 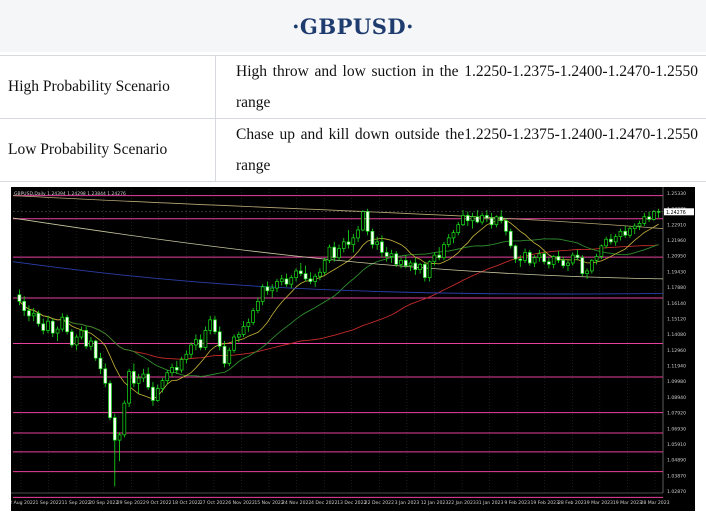 What do you see at coordinates (241, 503) in the screenshot?
I see `x-tick-label: 6 Nov 2022` at bounding box center [241, 503].